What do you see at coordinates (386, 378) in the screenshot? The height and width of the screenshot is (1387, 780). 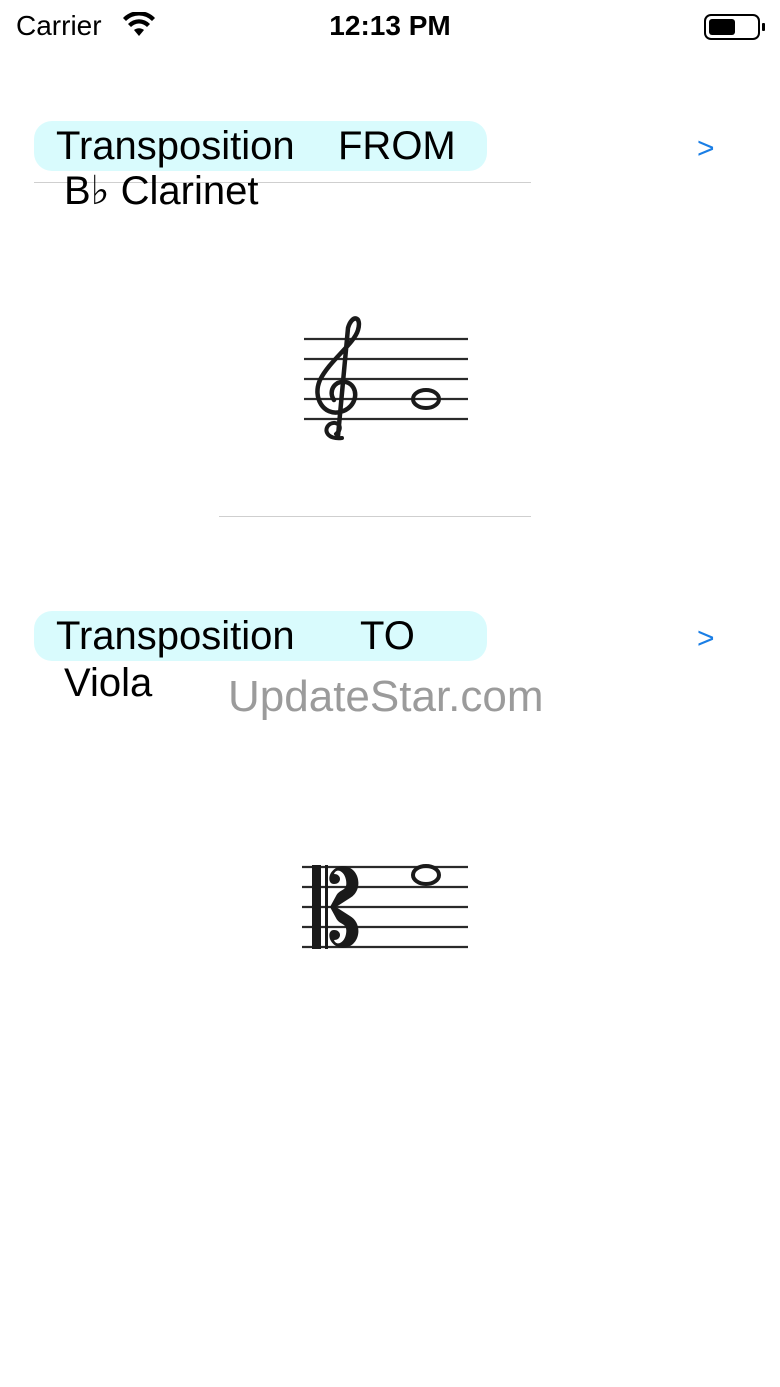 I see `treble-staff` at bounding box center [386, 378].